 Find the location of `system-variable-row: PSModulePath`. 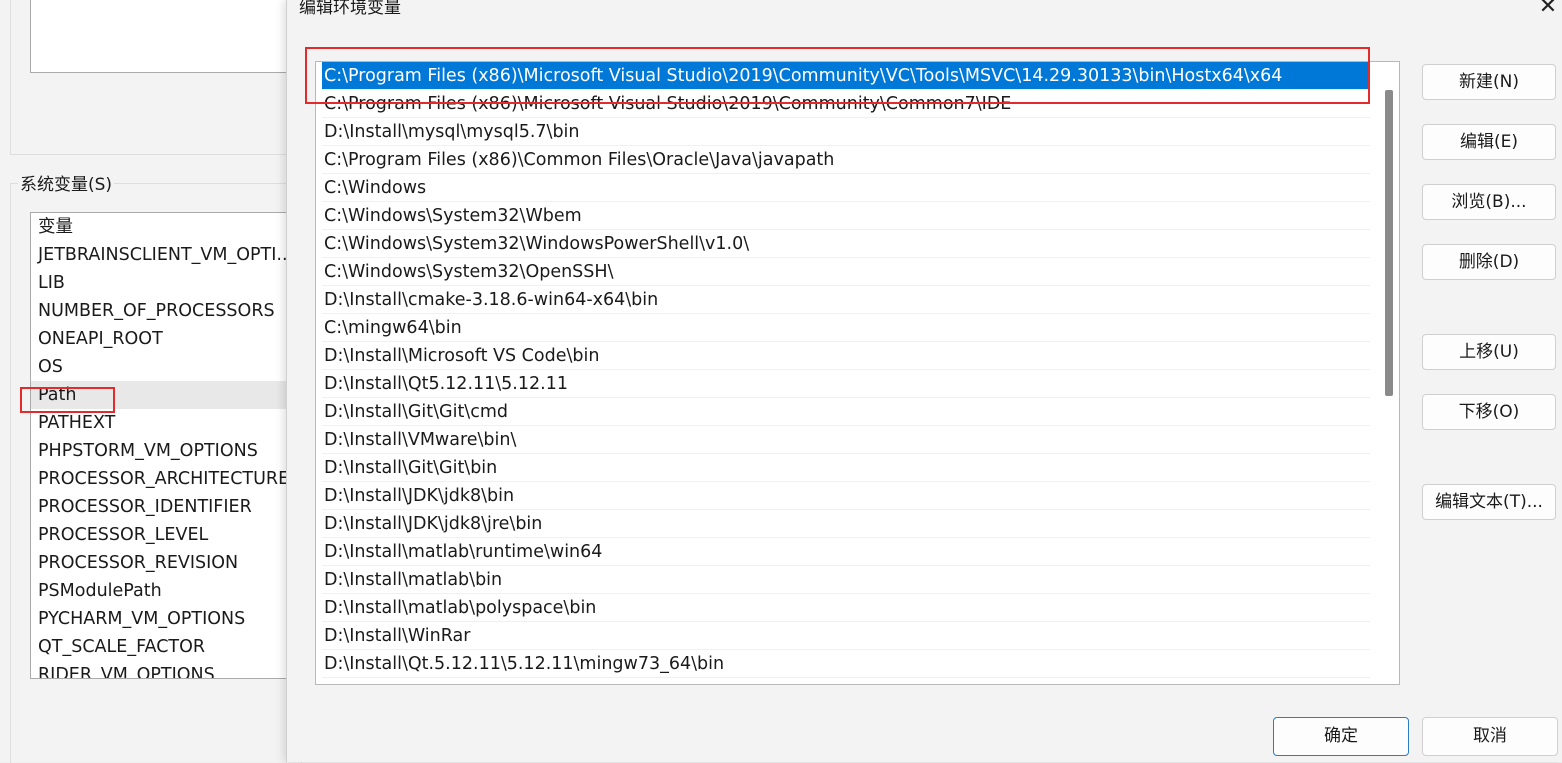

system-variable-row: PSModulePath is located at coordinates (166, 591).